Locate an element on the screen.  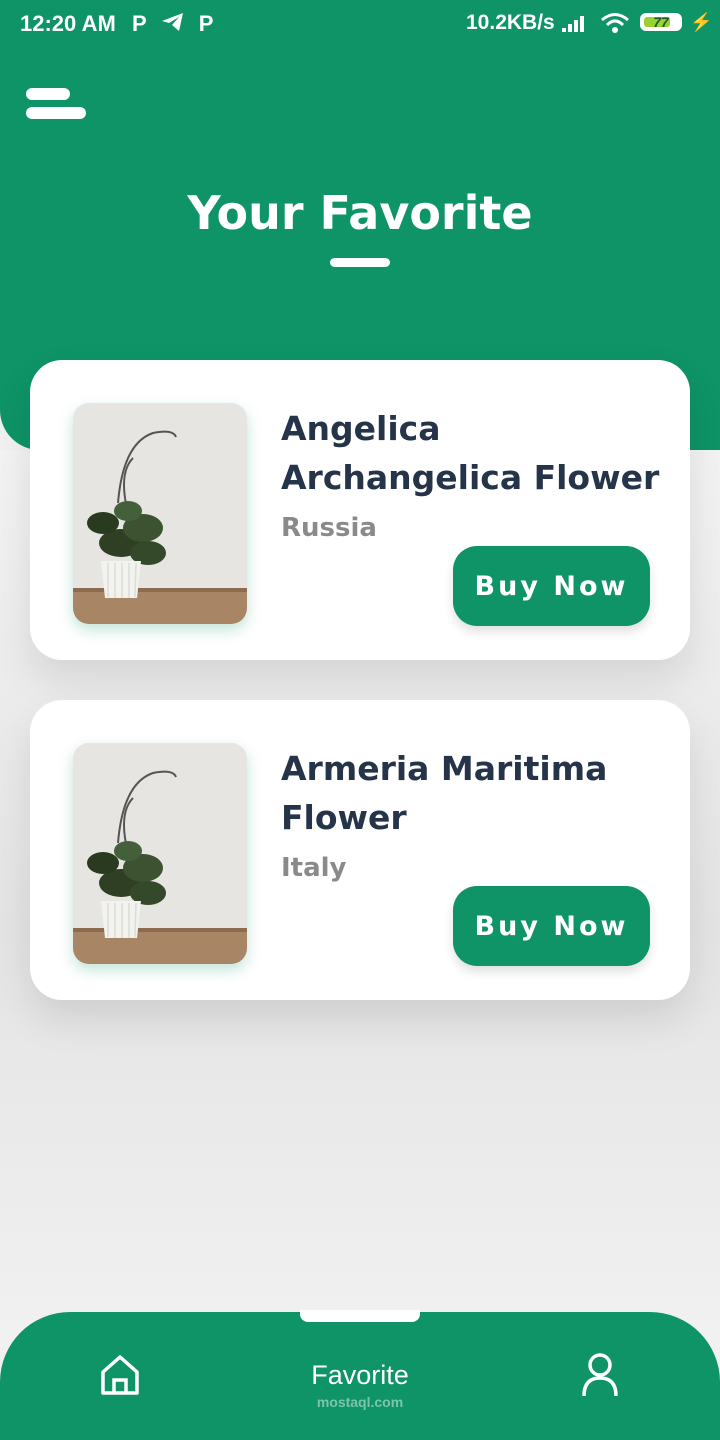
notification-icons: P P is located at coordinates (172, 24).